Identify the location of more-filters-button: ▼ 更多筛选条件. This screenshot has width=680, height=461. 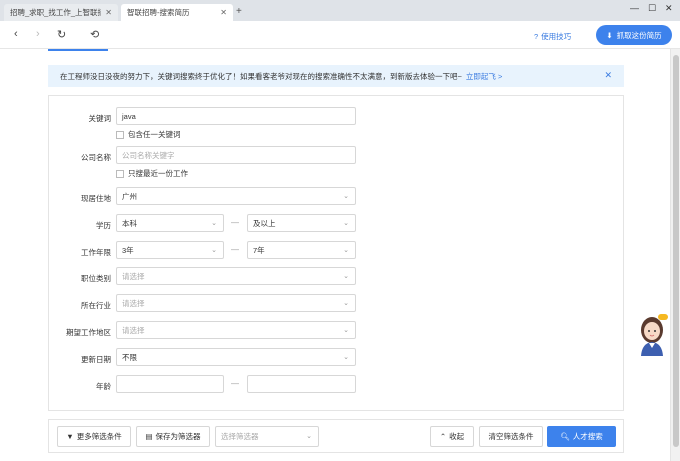
(94, 436).